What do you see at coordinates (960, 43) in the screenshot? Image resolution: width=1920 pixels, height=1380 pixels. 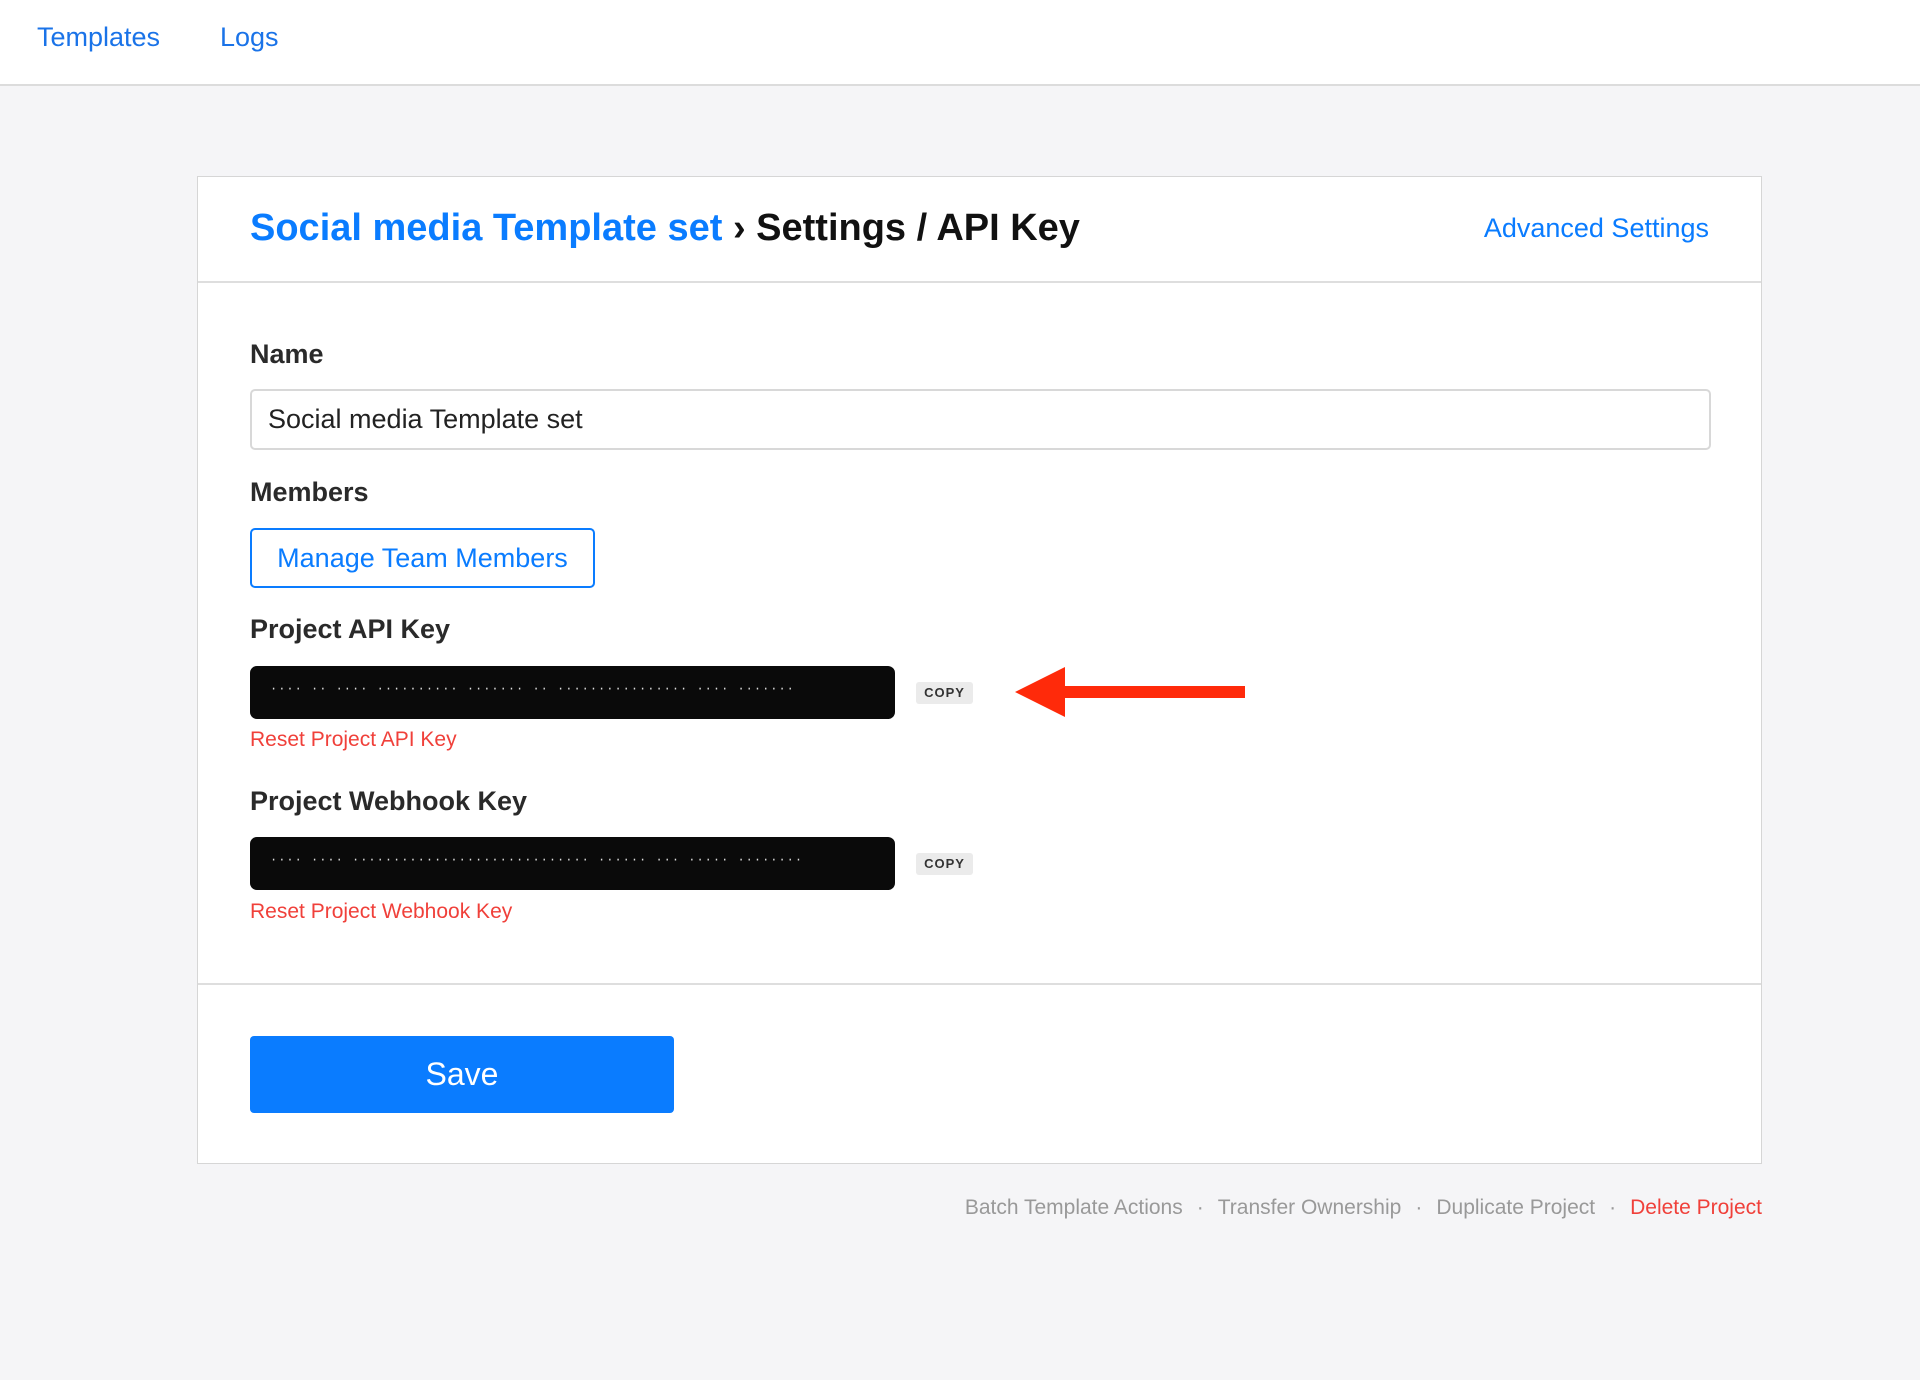 I see `top-nav: Templates Logs` at bounding box center [960, 43].